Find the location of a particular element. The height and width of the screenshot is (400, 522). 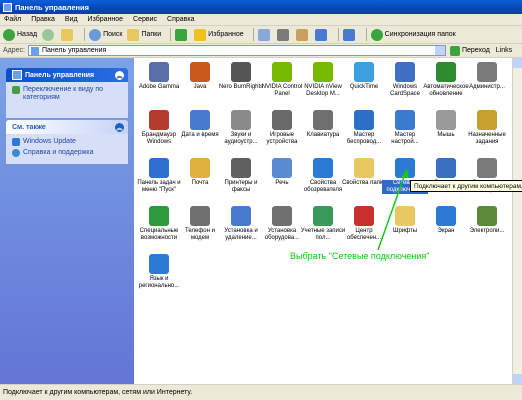

annotation-arrow is located at coordinates (393, 209).